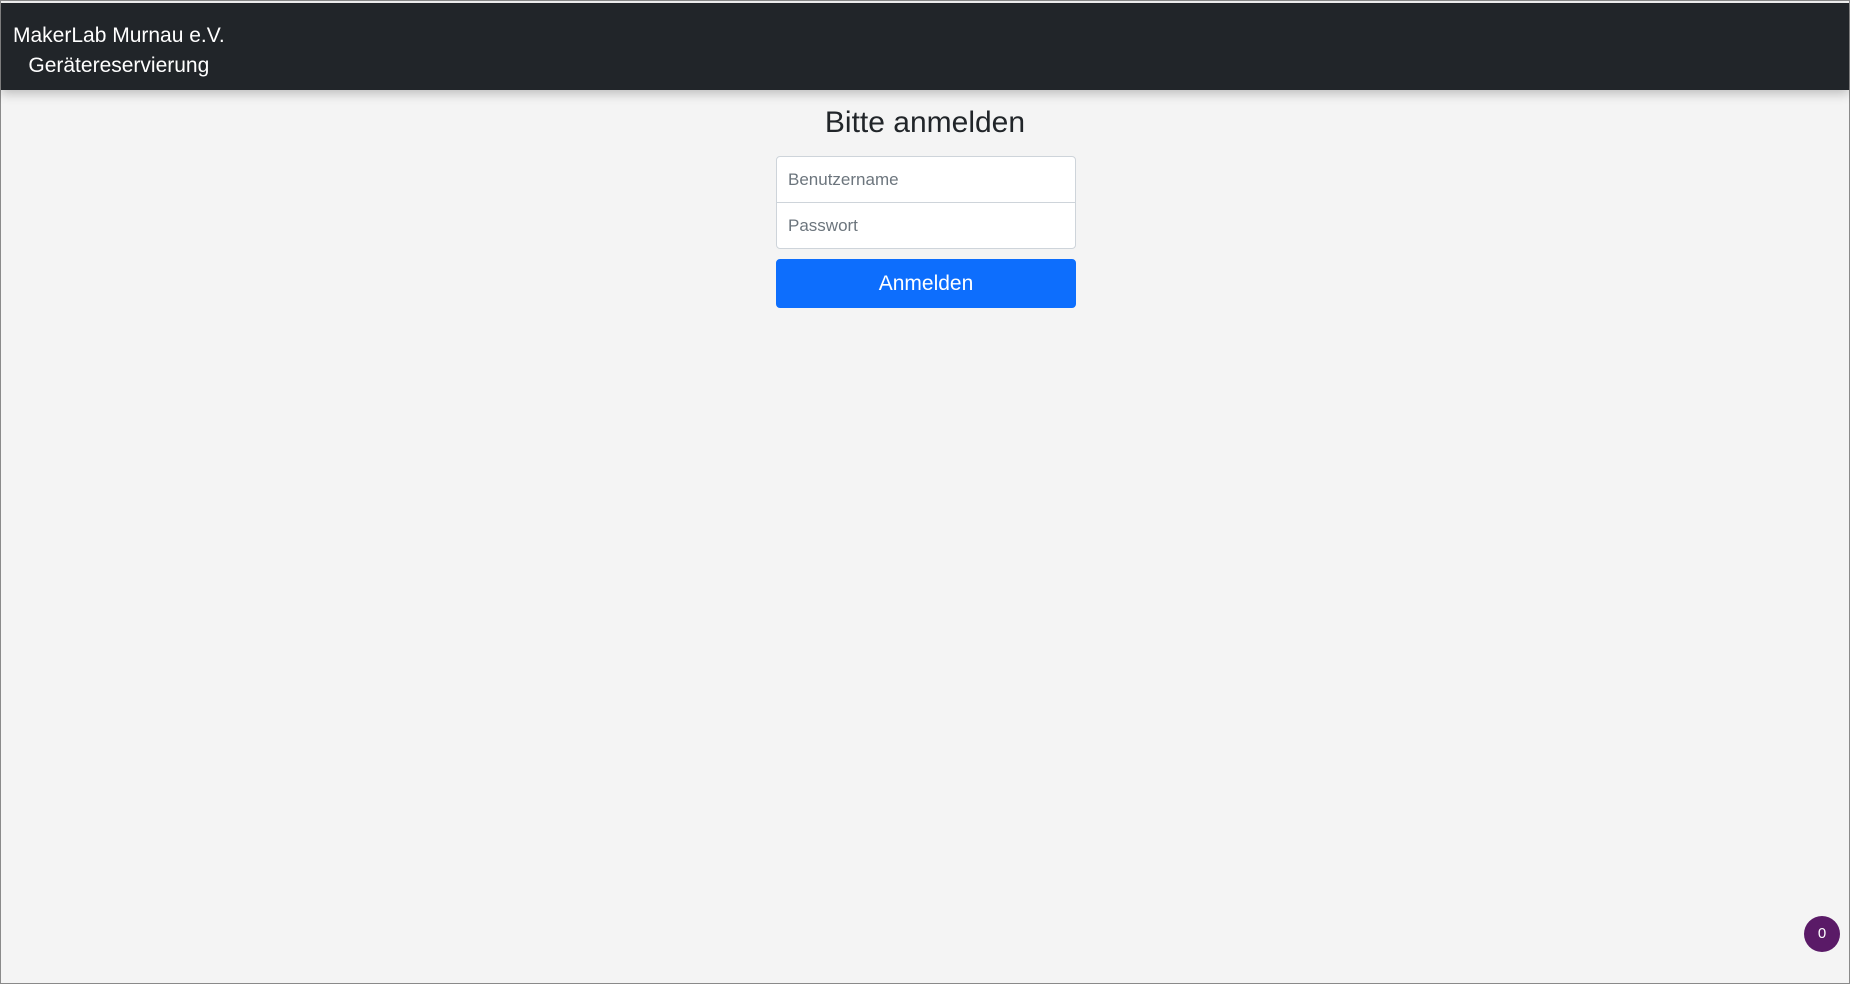 Image resolution: width=1850 pixels, height=984 pixels. I want to click on top-navbar: MakerLab Murnau e.V. Gerätereservierung, so click(925, 46).